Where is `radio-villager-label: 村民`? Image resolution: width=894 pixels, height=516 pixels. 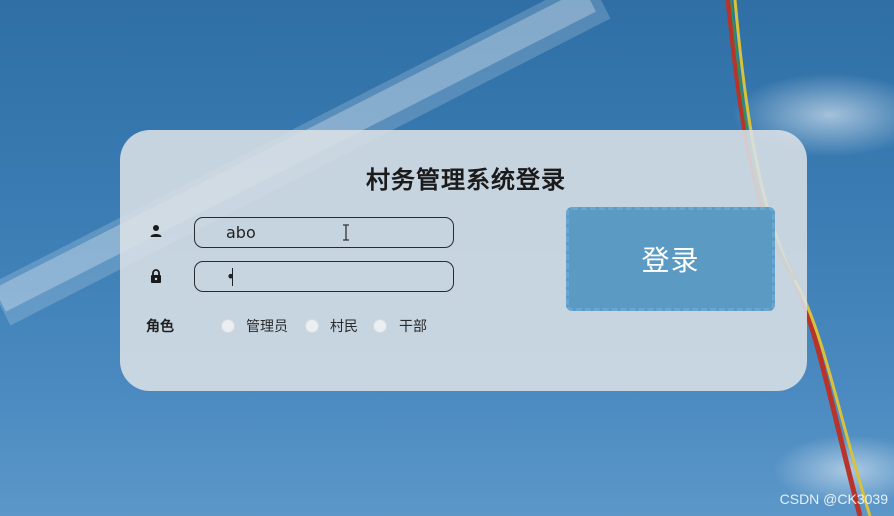 radio-villager-label: 村民 is located at coordinates (344, 326).